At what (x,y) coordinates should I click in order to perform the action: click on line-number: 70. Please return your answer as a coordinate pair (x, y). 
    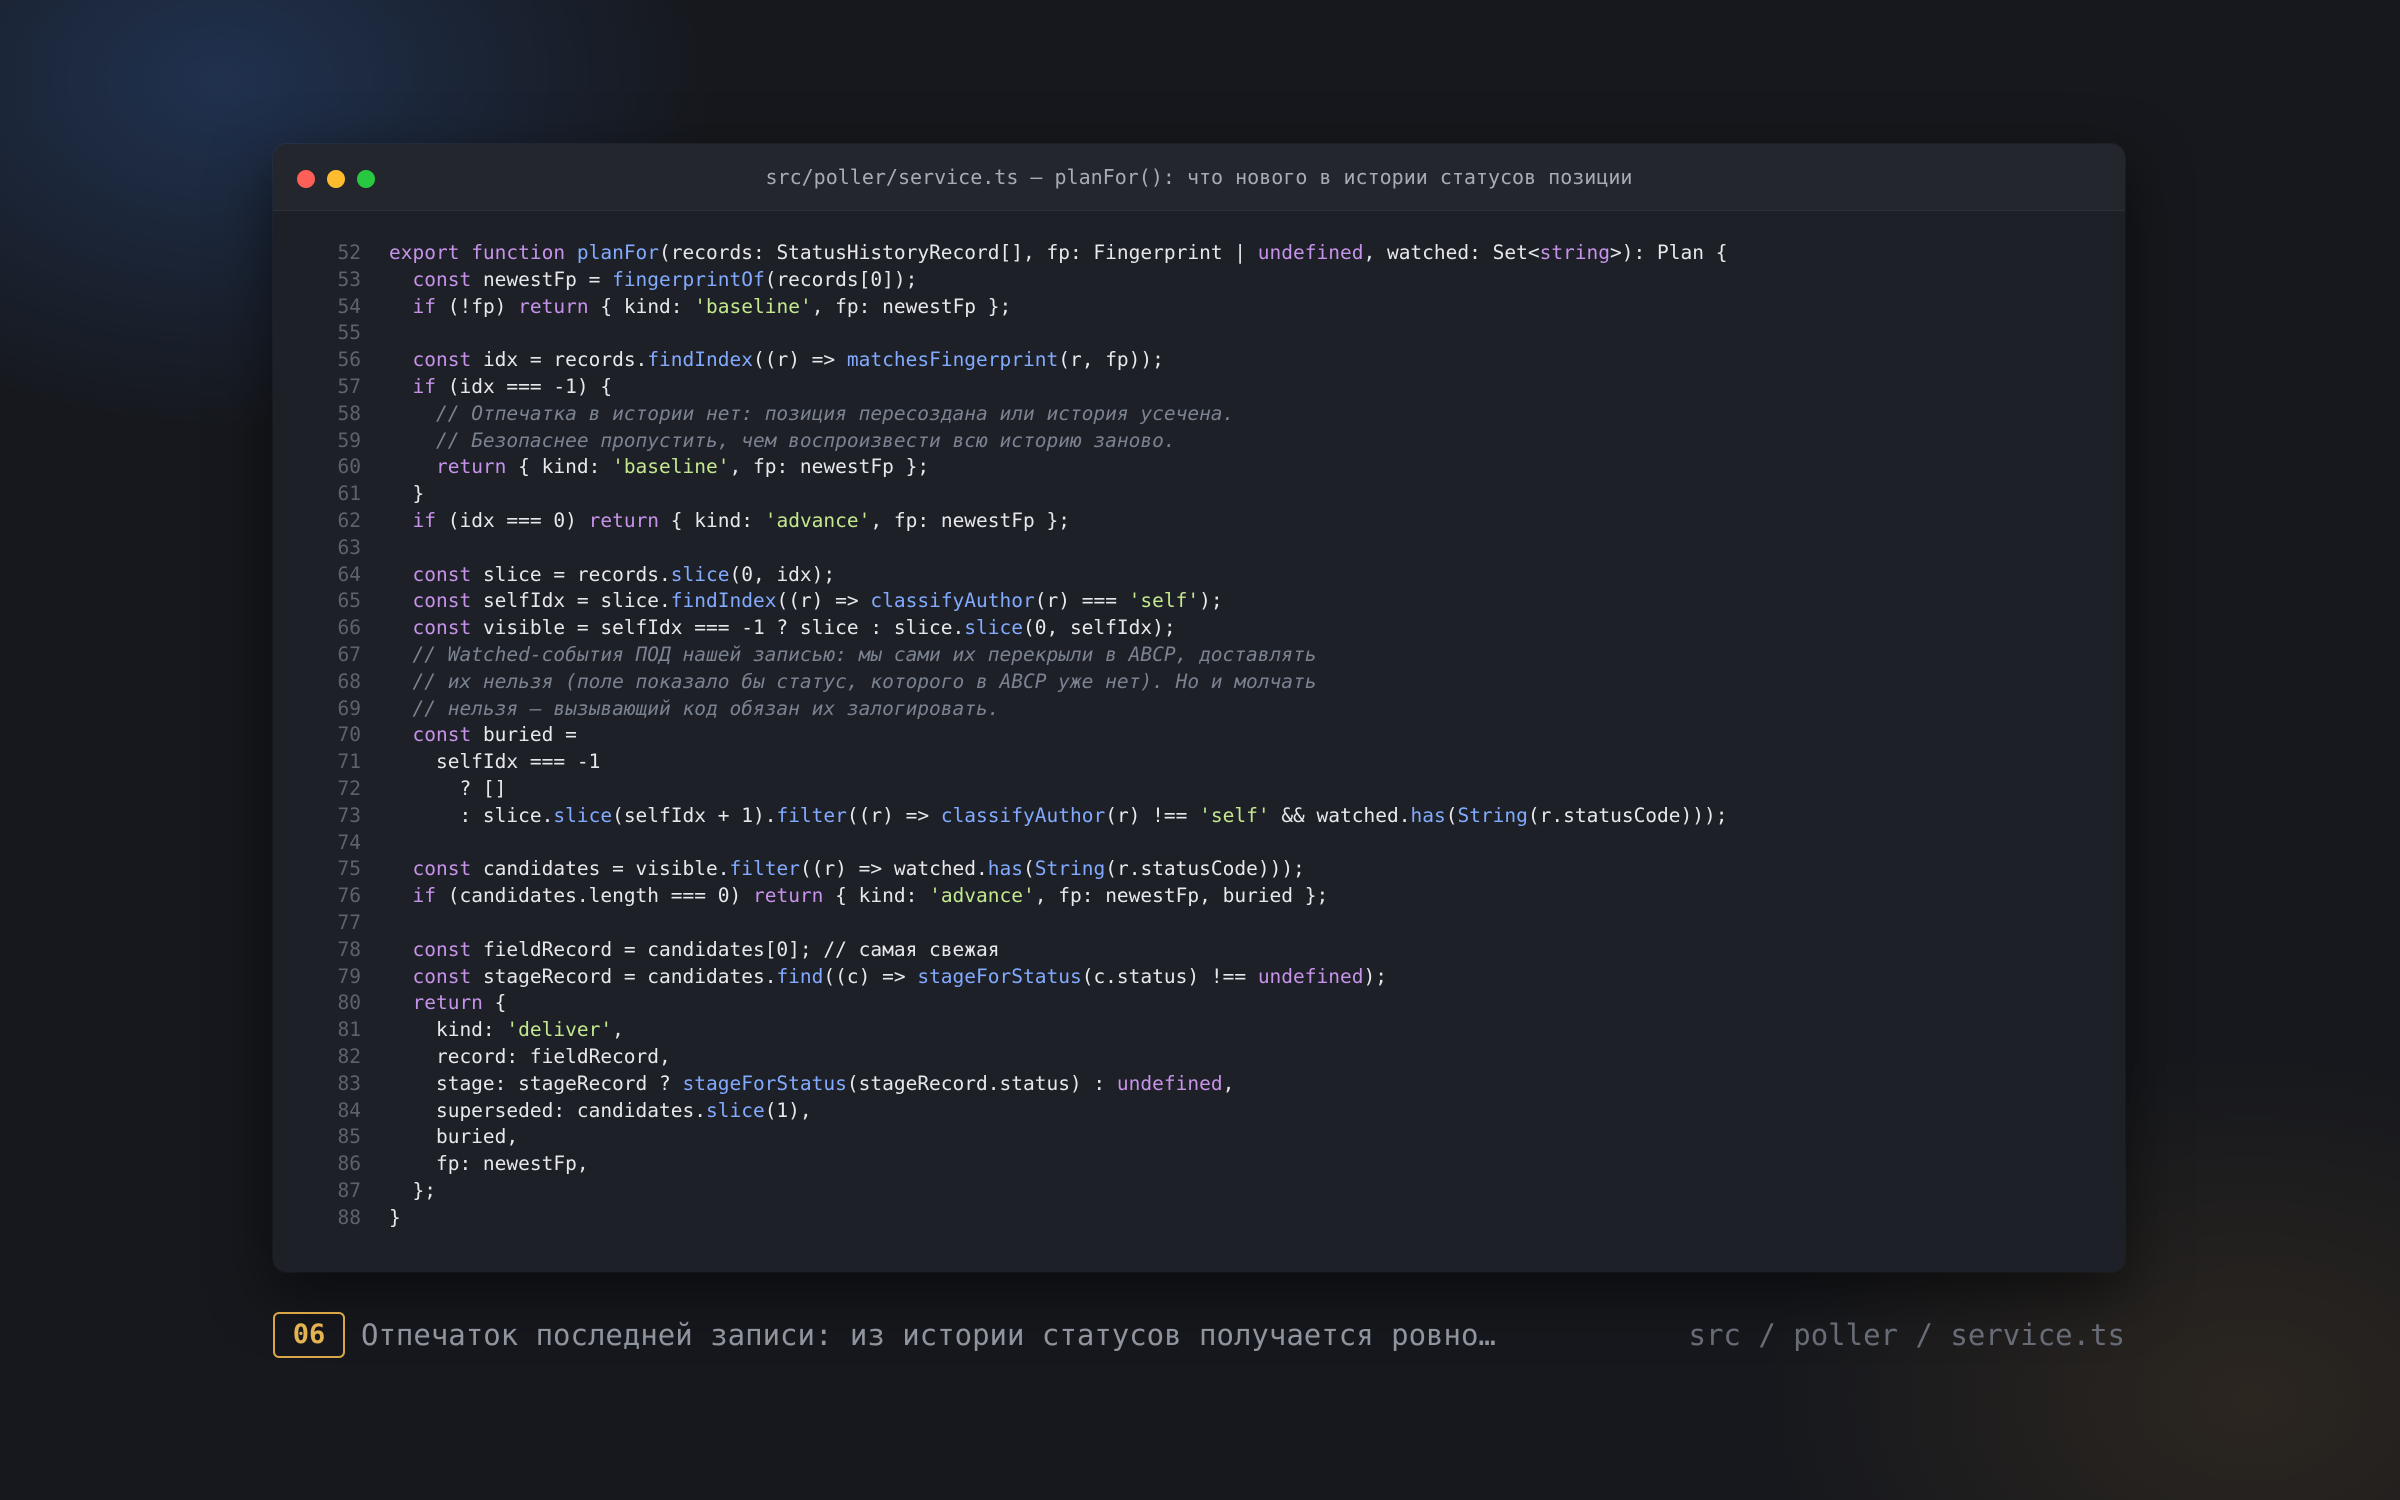
    Looking at the image, I should click on (349, 735).